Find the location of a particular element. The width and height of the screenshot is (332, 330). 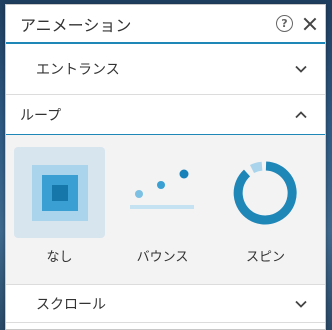

loop-option-bounce-label: バウンス is located at coordinates (162, 257).